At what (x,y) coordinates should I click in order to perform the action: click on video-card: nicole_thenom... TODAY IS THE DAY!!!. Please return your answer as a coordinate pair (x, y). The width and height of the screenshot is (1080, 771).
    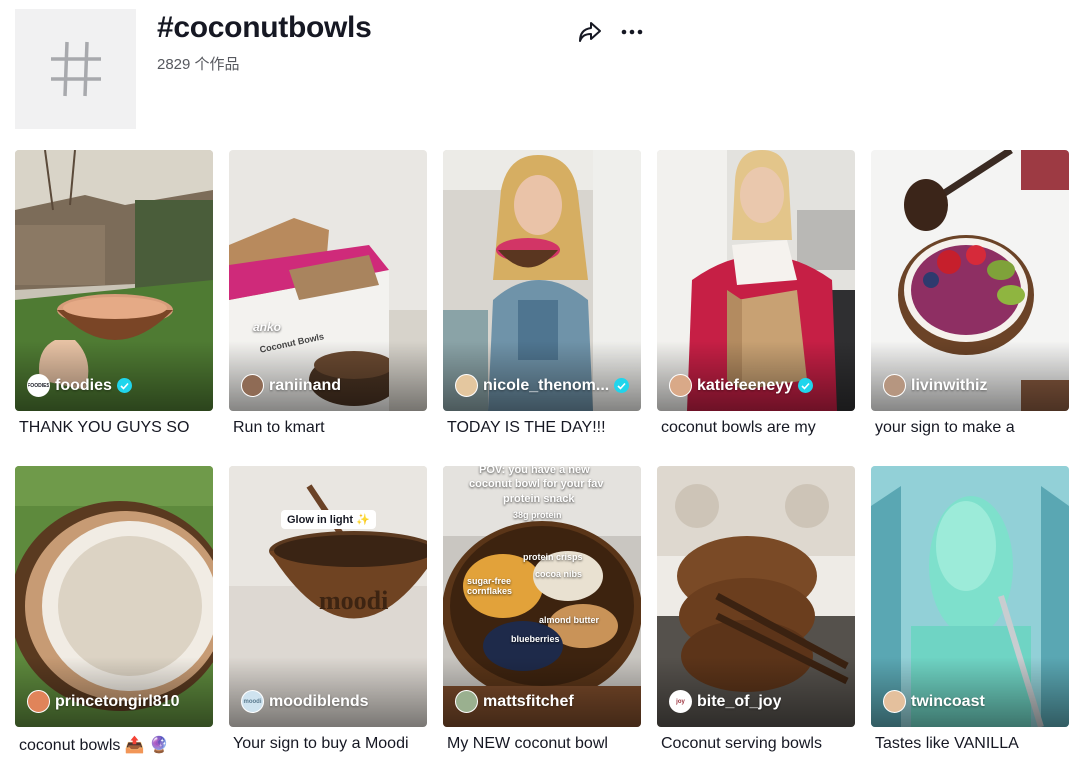
    Looking at the image, I should click on (542, 293).